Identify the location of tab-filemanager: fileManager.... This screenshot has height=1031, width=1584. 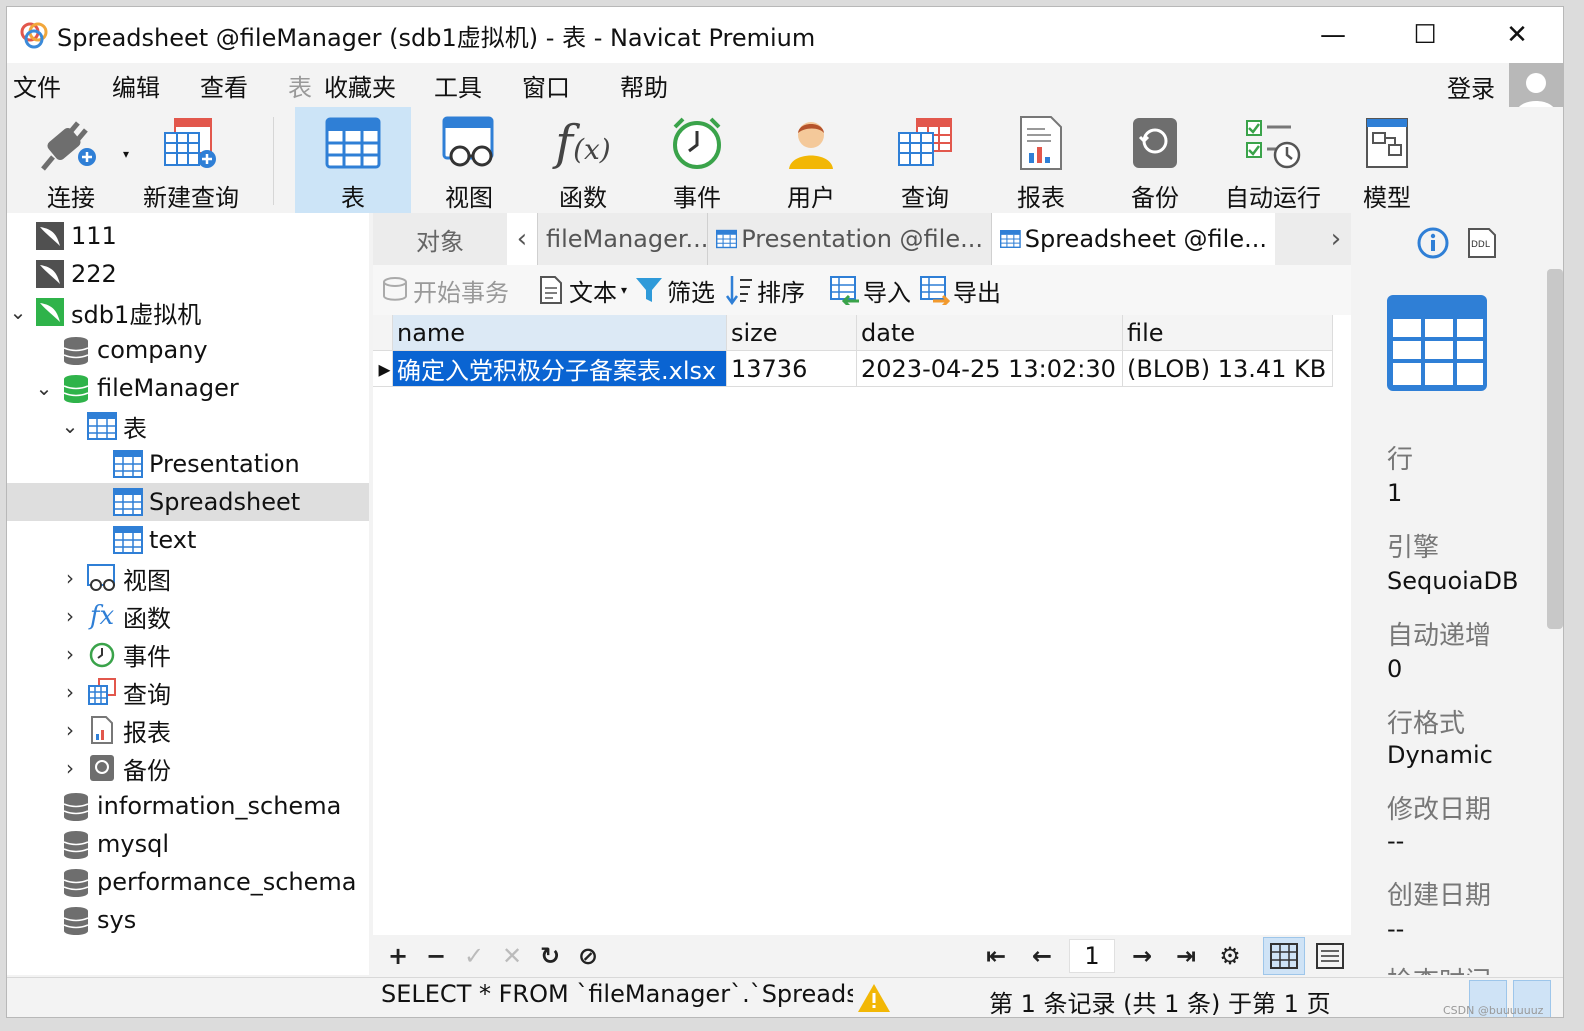
(622, 239).